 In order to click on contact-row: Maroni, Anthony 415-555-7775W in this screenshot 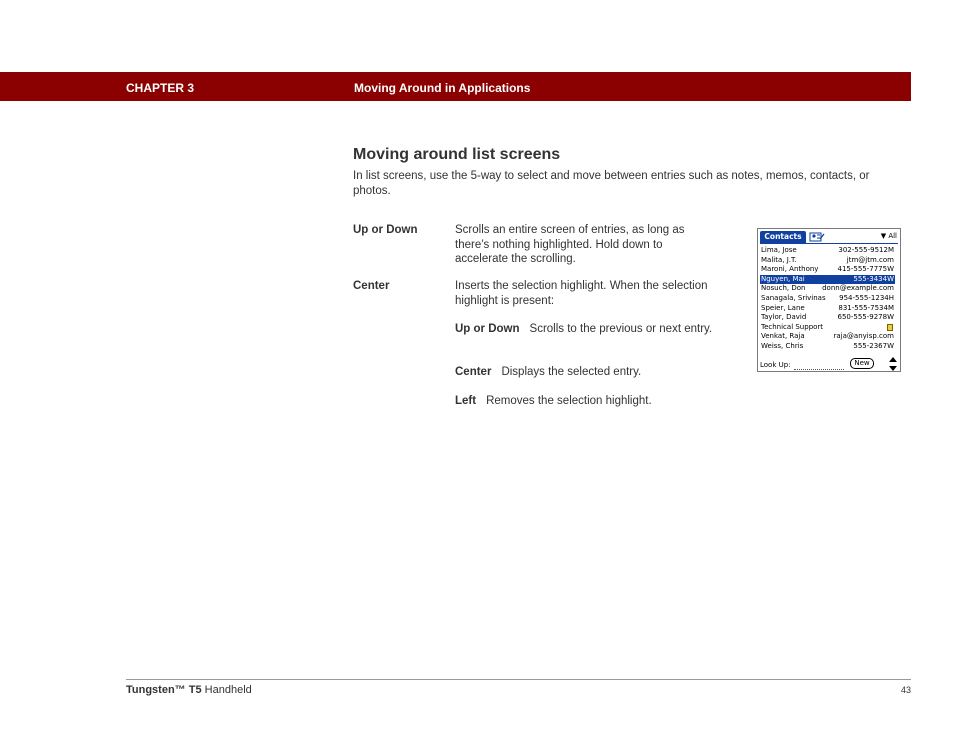, I will do `click(827, 270)`.